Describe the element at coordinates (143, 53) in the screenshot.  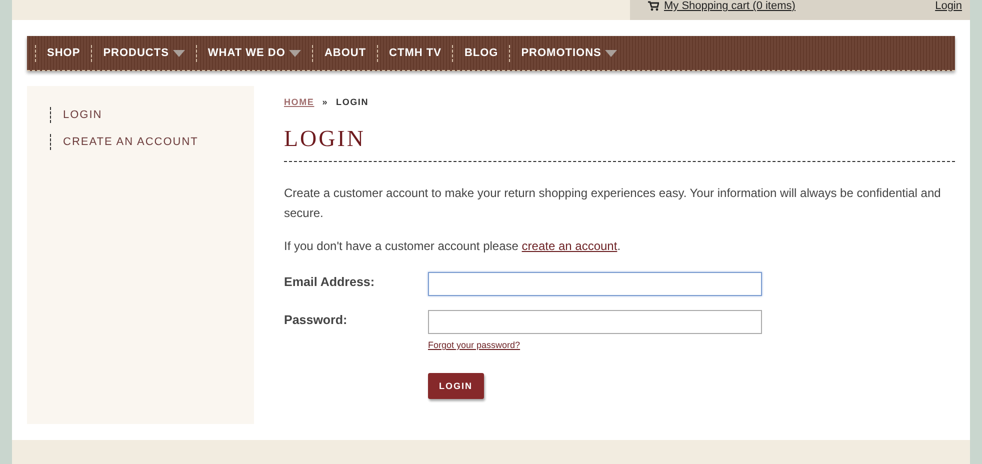
I see `nav-item: PRODUCTS` at that location.